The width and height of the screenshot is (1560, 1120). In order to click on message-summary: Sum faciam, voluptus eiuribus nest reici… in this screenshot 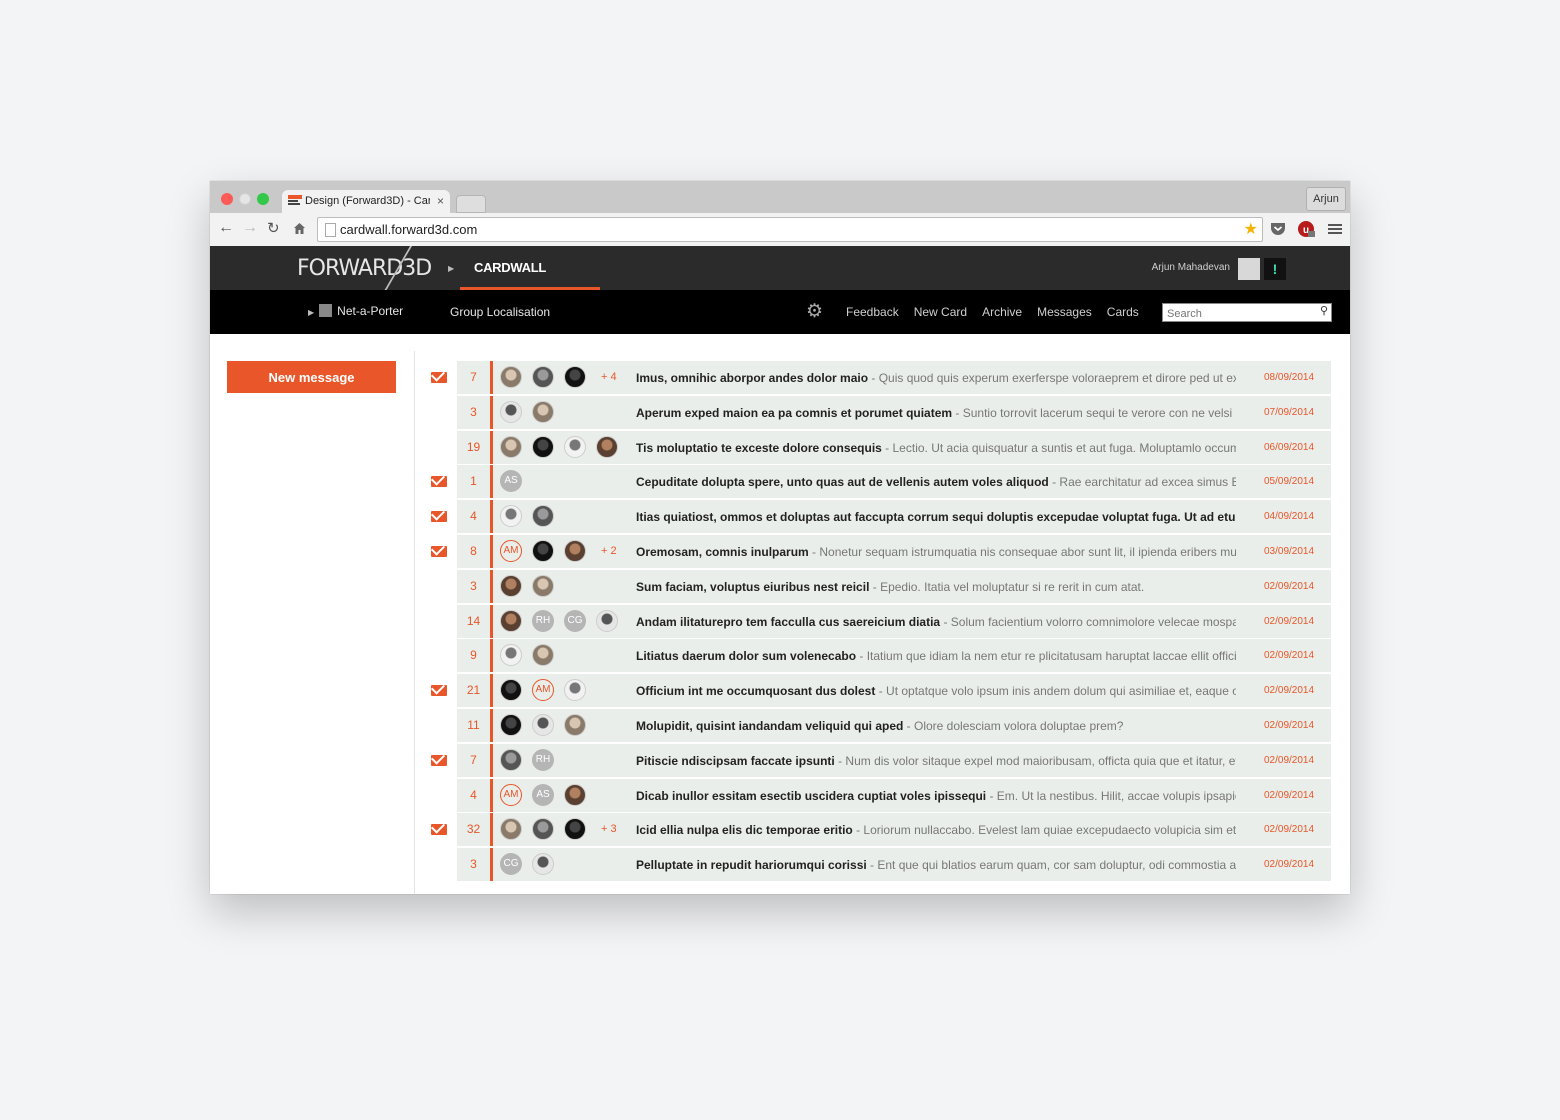, I will do `click(936, 587)`.